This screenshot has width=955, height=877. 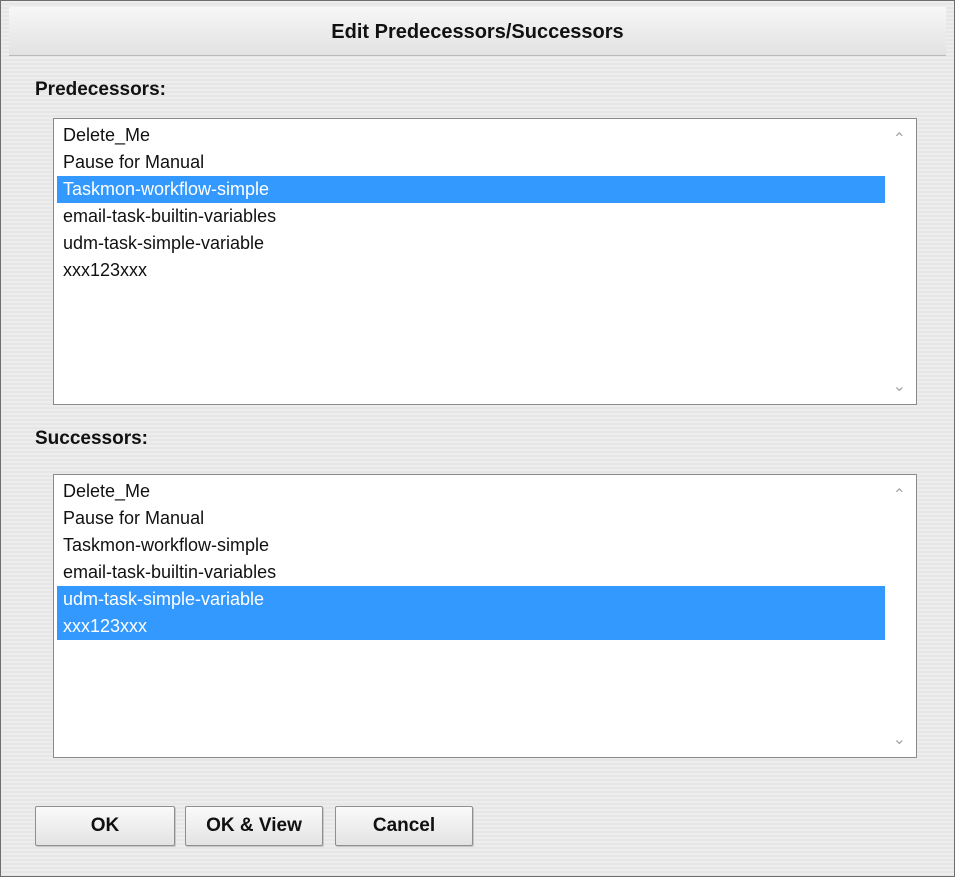 What do you see at coordinates (254, 826) in the screenshot?
I see `ok-and-view-button: OK & View` at bounding box center [254, 826].